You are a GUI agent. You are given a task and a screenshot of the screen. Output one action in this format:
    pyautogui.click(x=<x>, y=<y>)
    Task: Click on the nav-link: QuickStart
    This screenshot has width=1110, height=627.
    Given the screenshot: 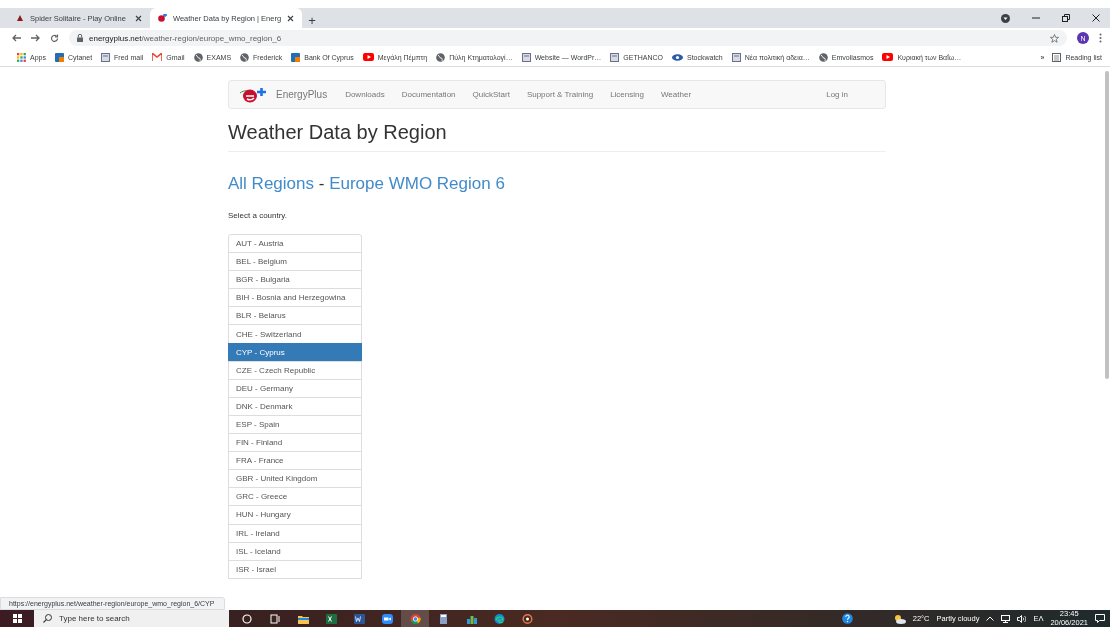 What is the action you would take?
    pyautogui.click(x=491, y=94)
    